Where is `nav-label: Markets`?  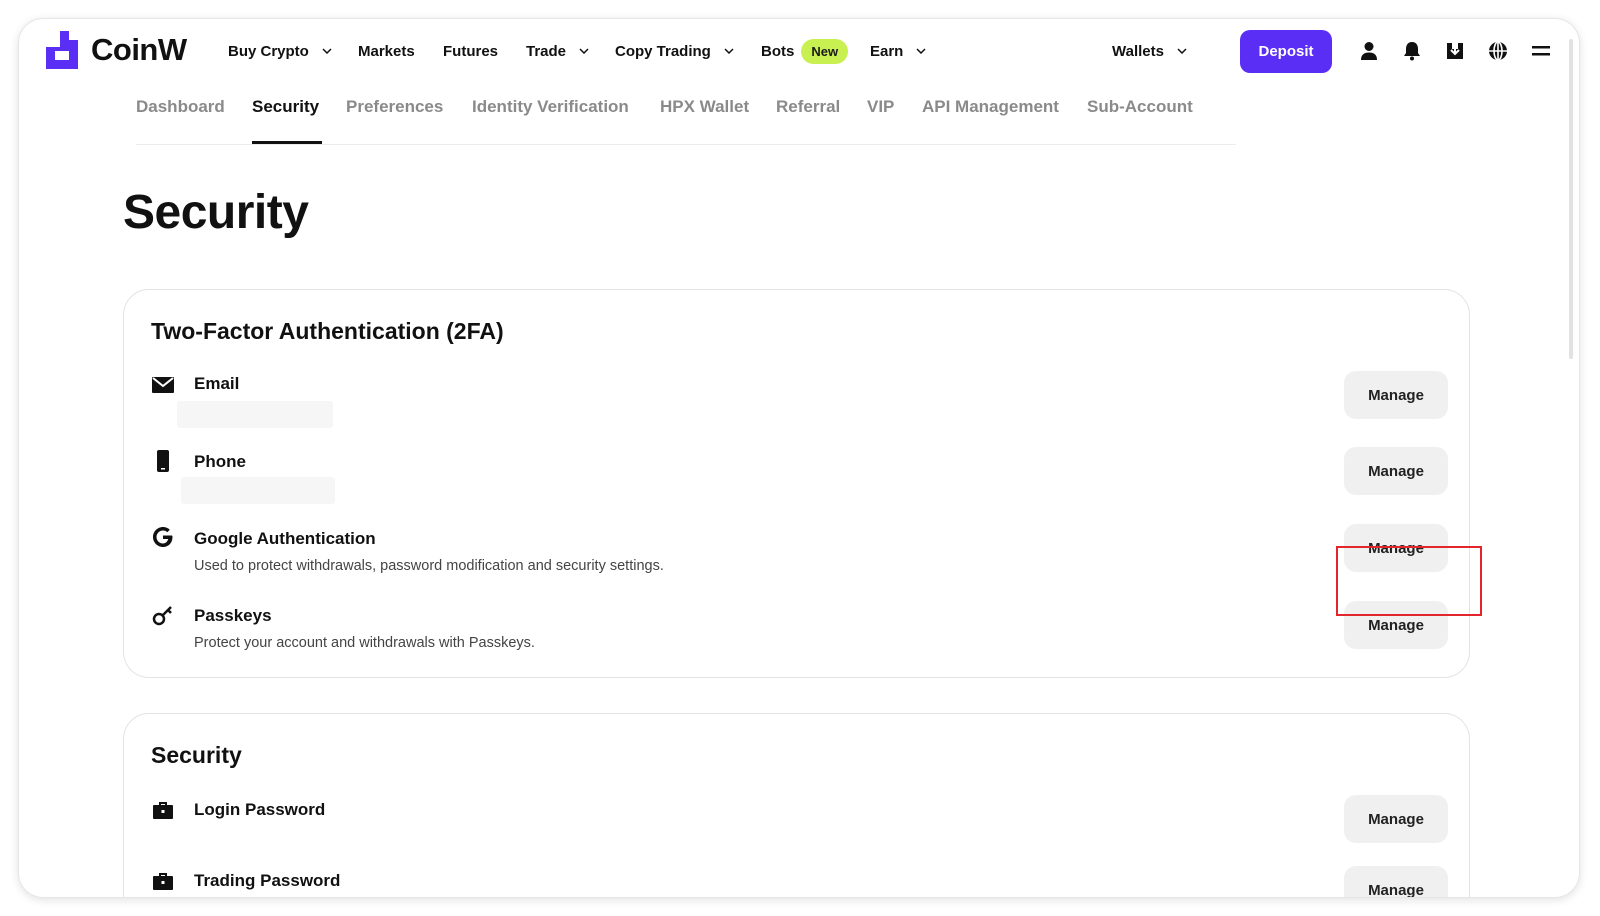 nav-label: Markets is located at coordinates (386, 51).